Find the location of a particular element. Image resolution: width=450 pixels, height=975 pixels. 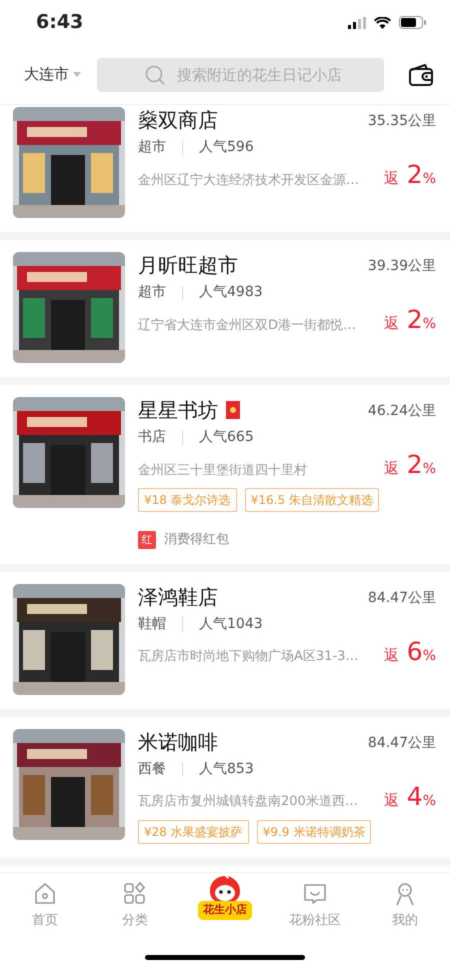

home-icon is located at coordinates (45, 894).